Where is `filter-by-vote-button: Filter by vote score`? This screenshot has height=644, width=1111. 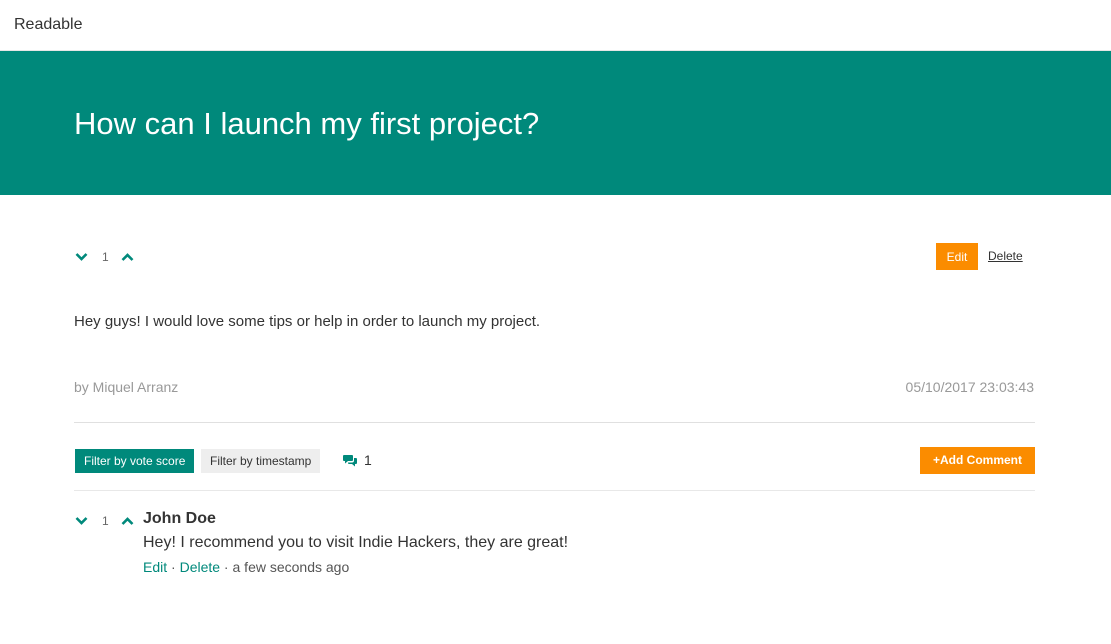 filter-by-vote-button: Filter by vote score is located at coordinates (135, 461).